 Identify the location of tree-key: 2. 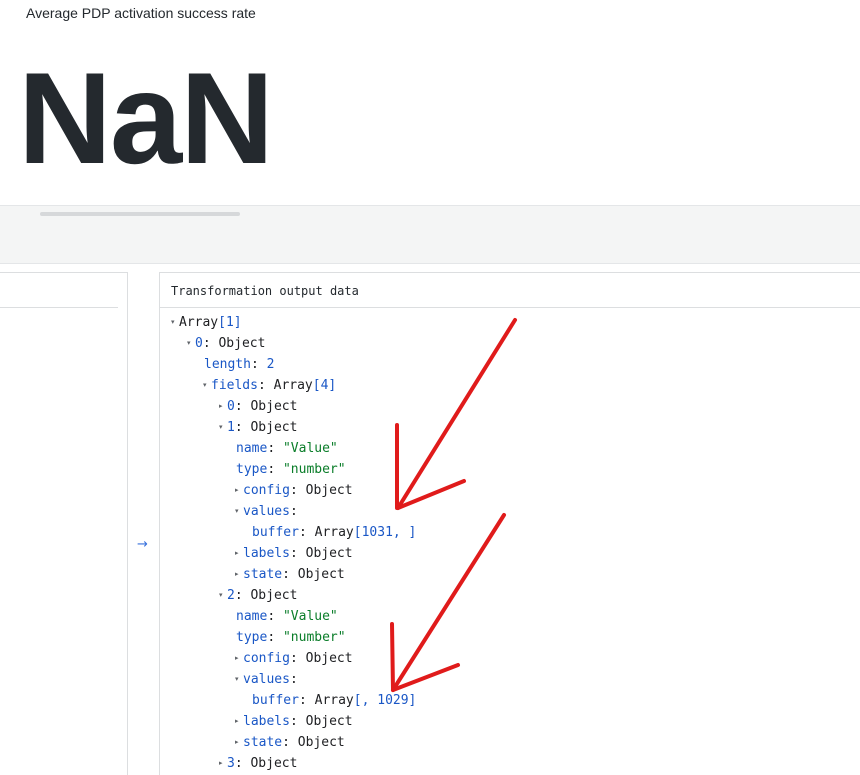
(231, 595).